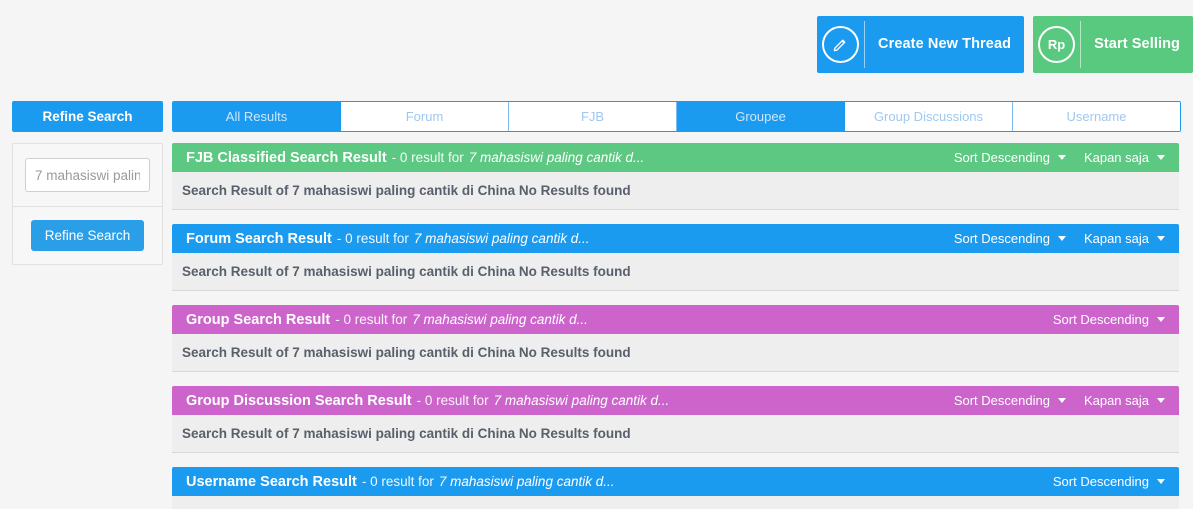  Describe the element at coordinates (425, 116) in the screenshot. I see `tab-forum: Forum` at that location.